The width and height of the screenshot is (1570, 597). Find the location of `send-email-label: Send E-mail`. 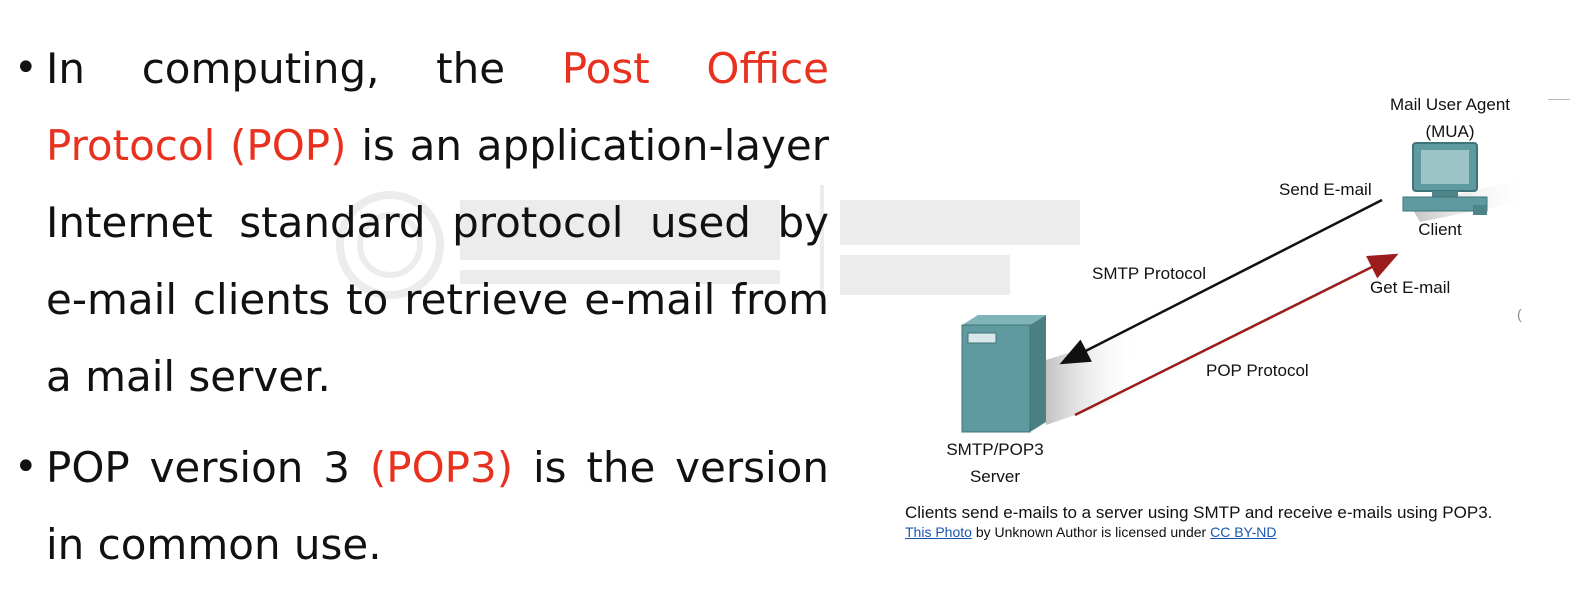

send-email-label: Send E-mail is located at coordinates (1325, 189).